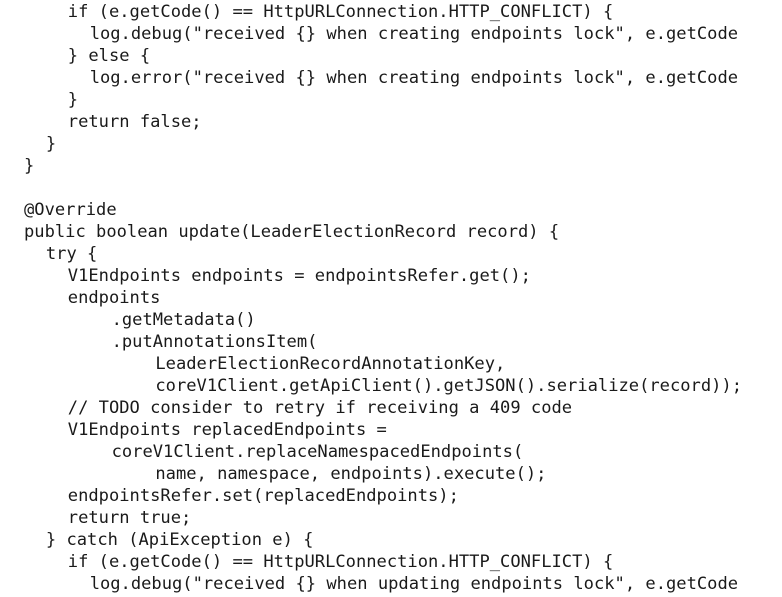 The width and height of the screenshot is (782, 597). What do you see at coordinates (351, 474) in the screenshot?
I see `code-line: name, namespace, endpoints).execute();` at bounding box center [351, 474].